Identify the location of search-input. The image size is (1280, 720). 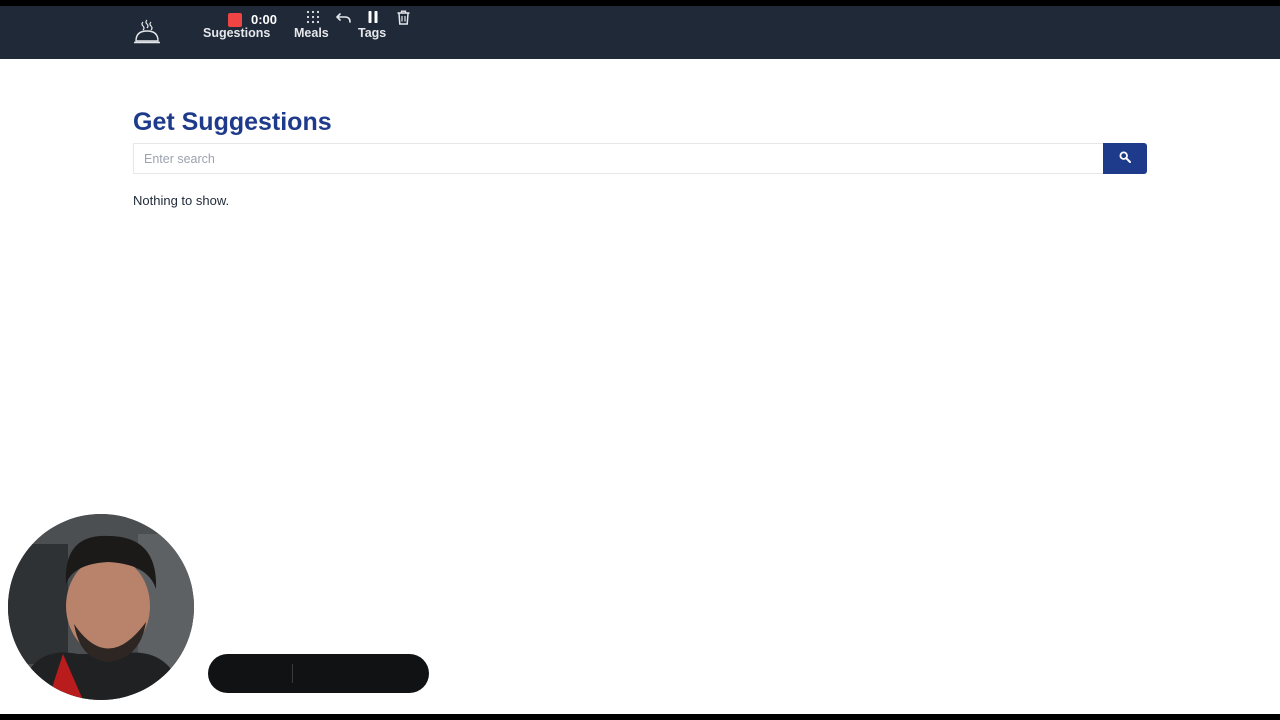
(618, 158).